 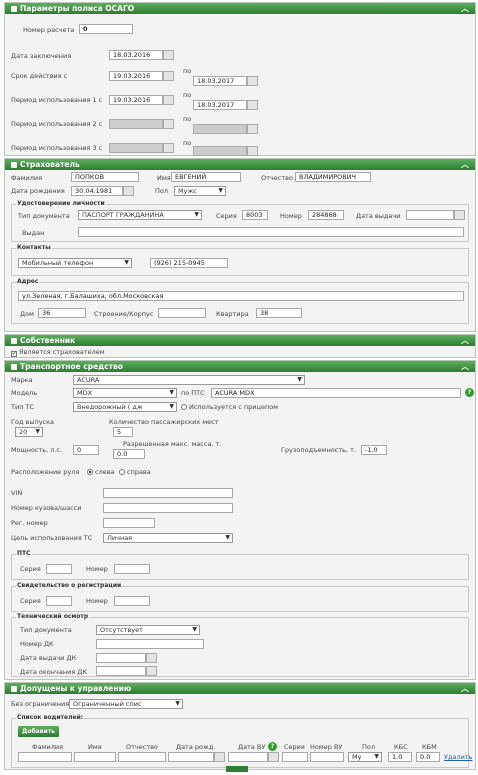 I want to click on col-kbm: КБМ, so click(x=429, y=747).